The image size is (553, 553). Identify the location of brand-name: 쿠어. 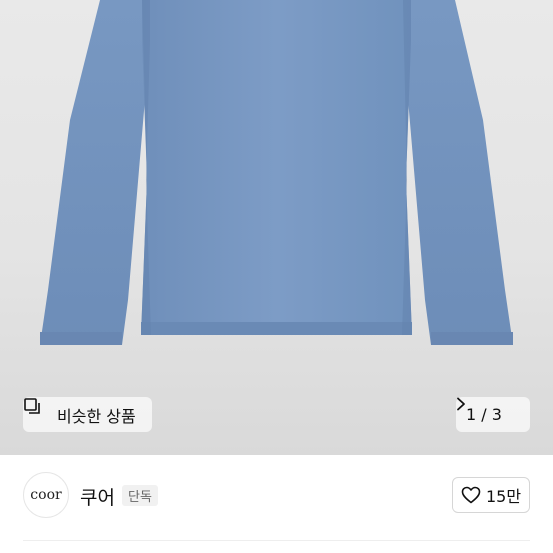
(97, 496).